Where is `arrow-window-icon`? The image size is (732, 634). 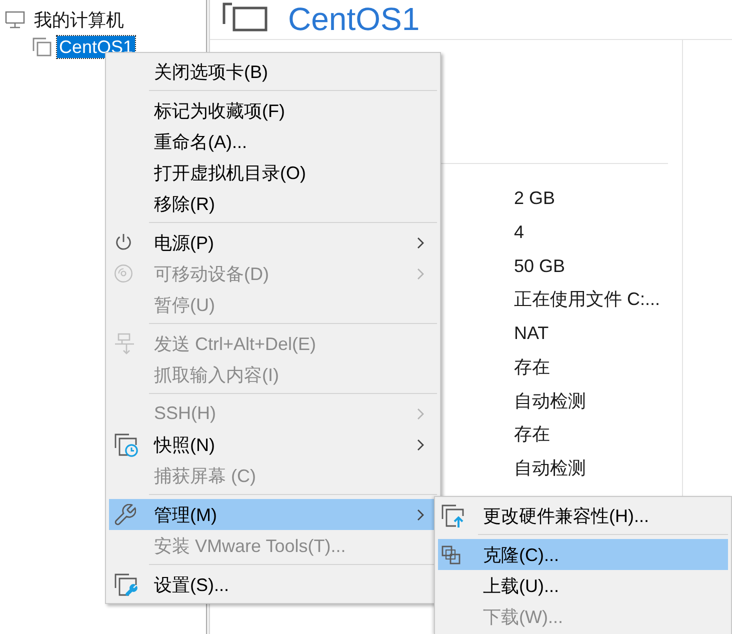 arrow-window-icon is located at coordinates (453, 516).